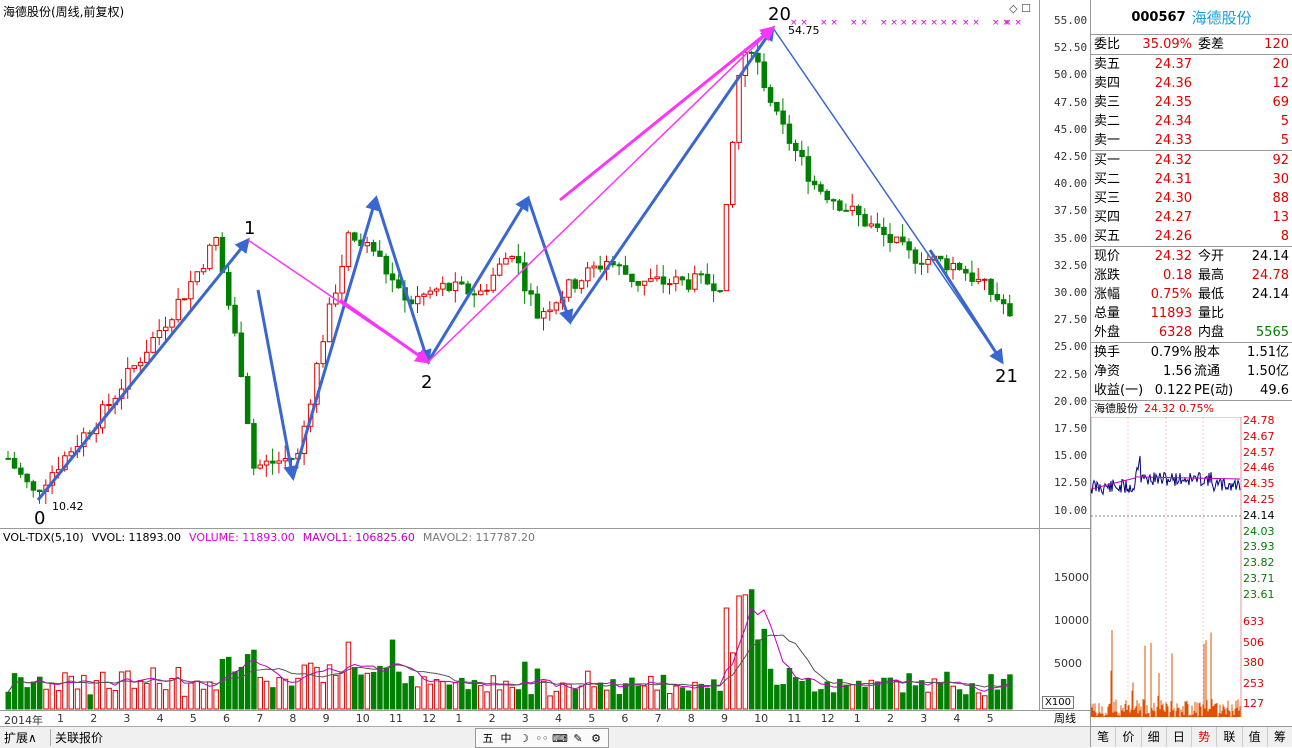 The height and width of the screenshot is (748, 1292). I want to click on stock-code: 000567, so click(1158, 17).